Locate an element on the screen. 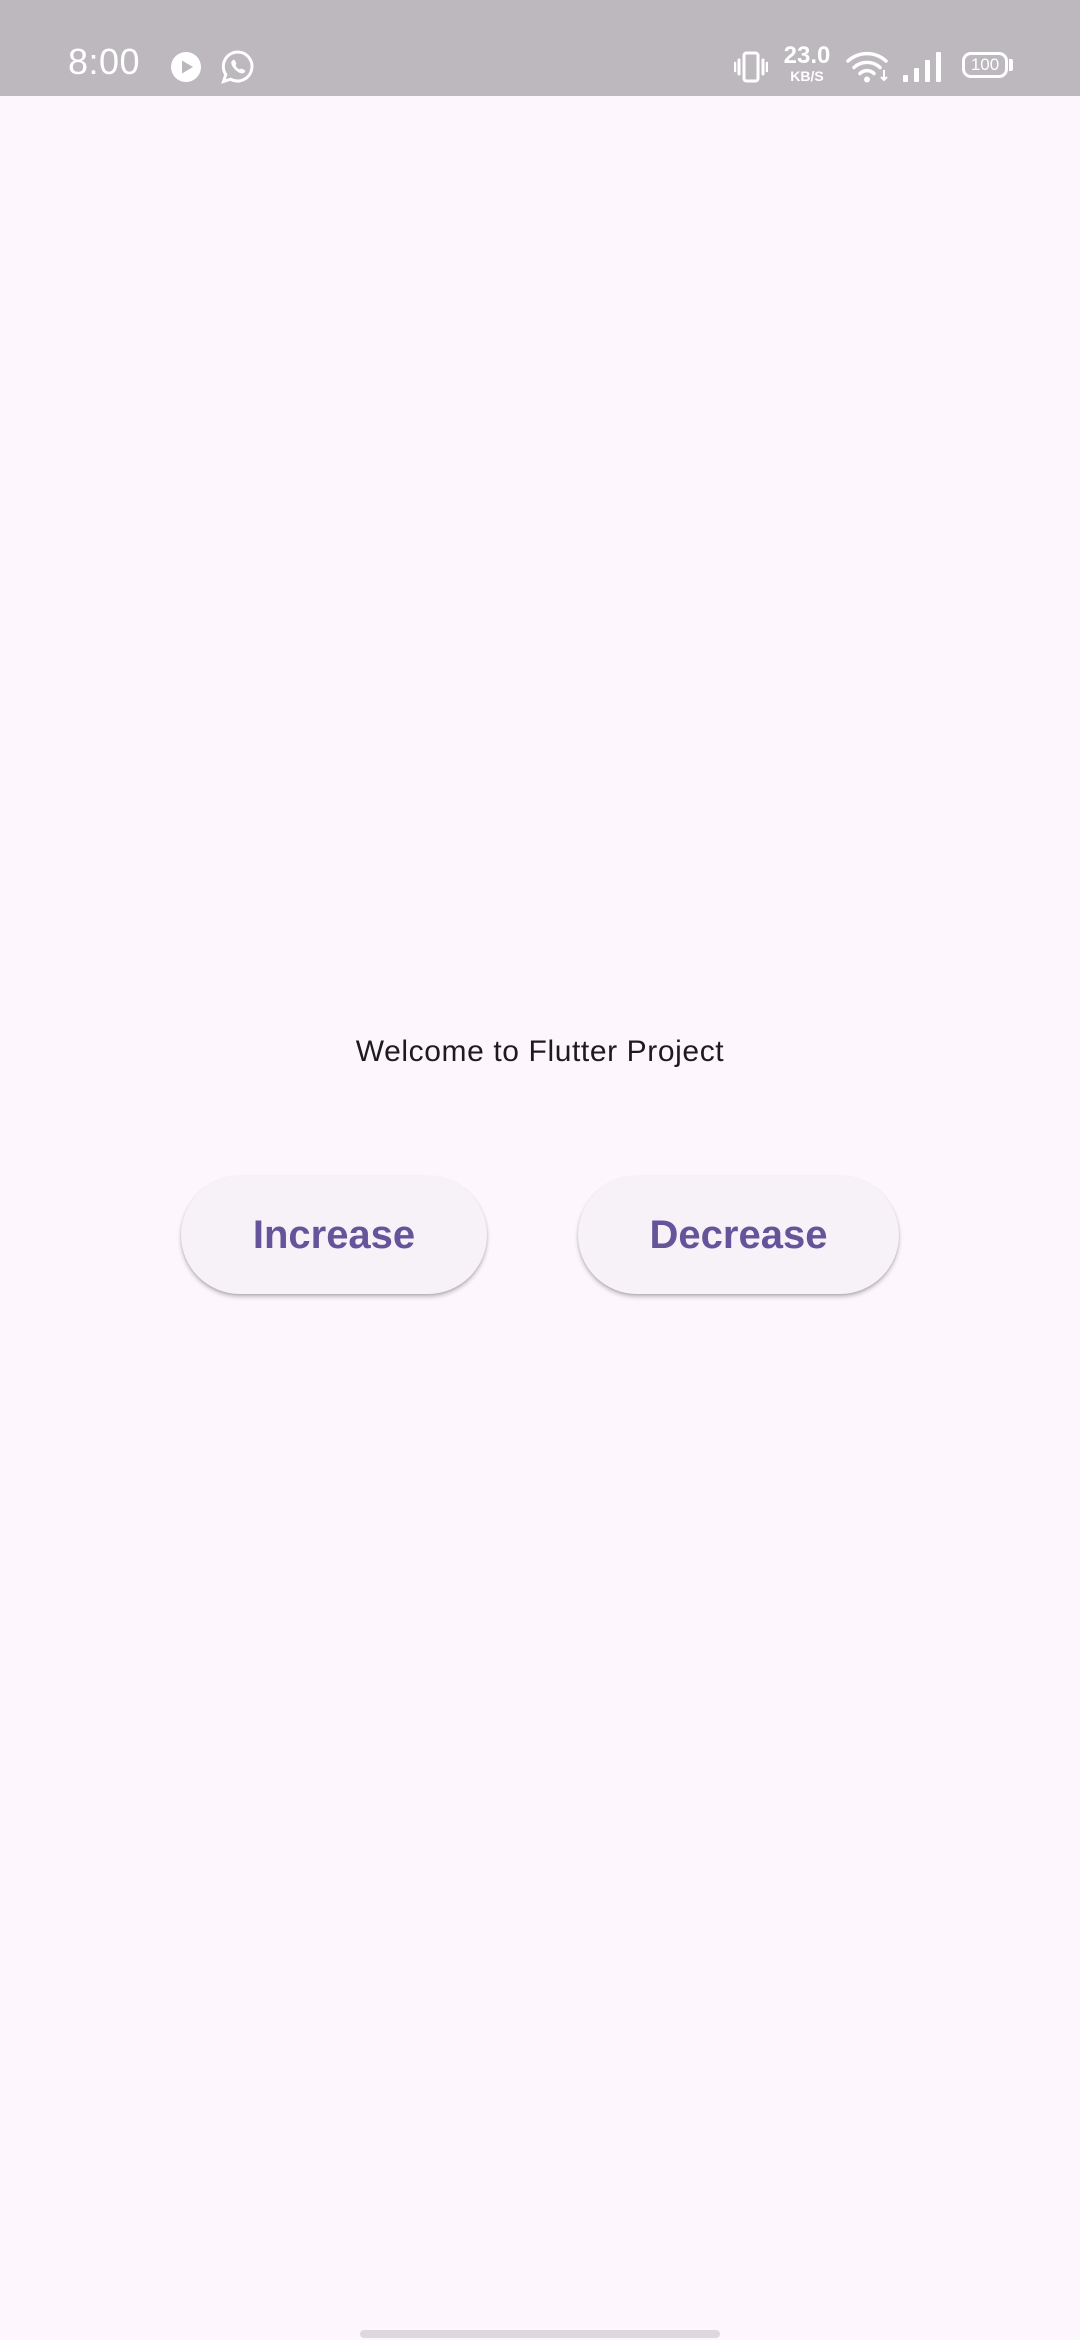 This screenshot has height=2340, width=1080. increase-button: Increase is located at coordinates (334, 1235).